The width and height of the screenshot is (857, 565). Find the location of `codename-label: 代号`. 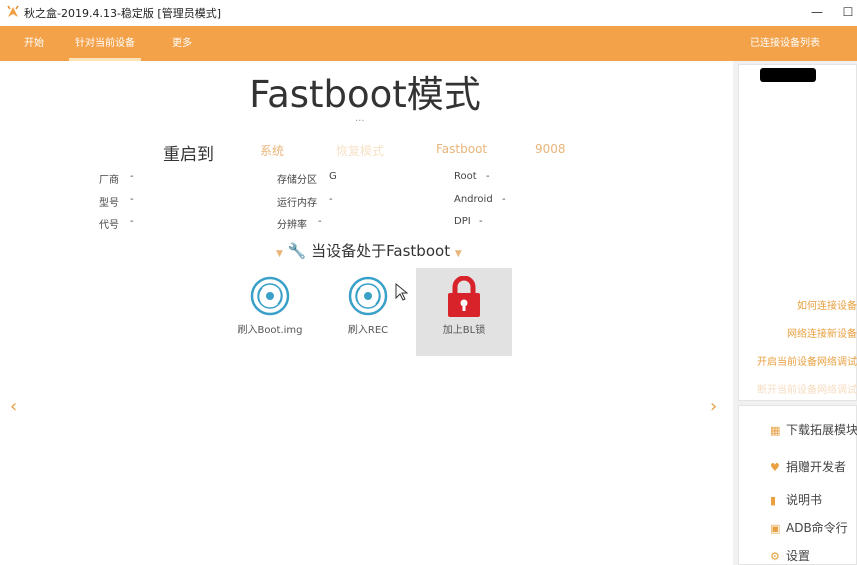

codename-label: 代号 is located at coordinates (109, 225).